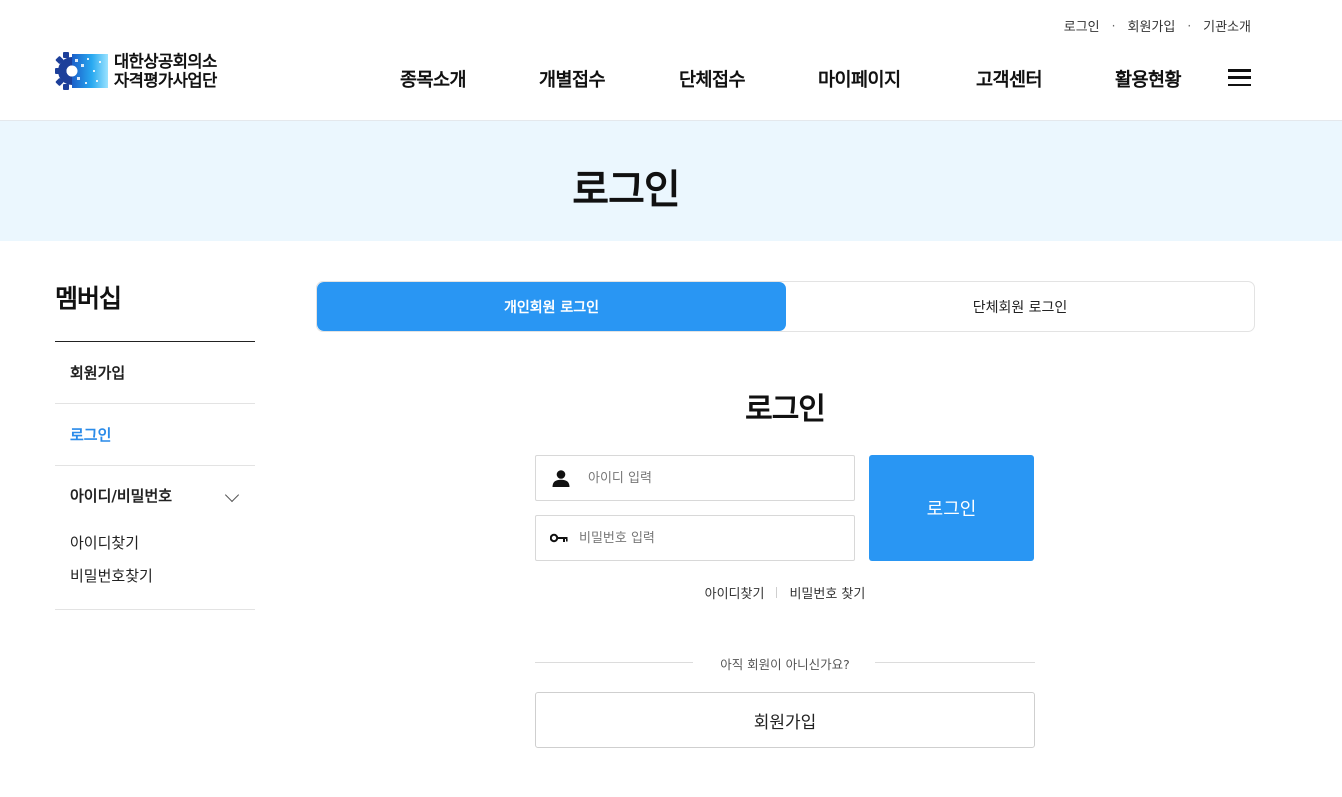 Image resolution: width=1342 pixels, height=797 pixels. I want to click on not-member-text: 아직 회원이 아니신가요?, so click(785, 664).